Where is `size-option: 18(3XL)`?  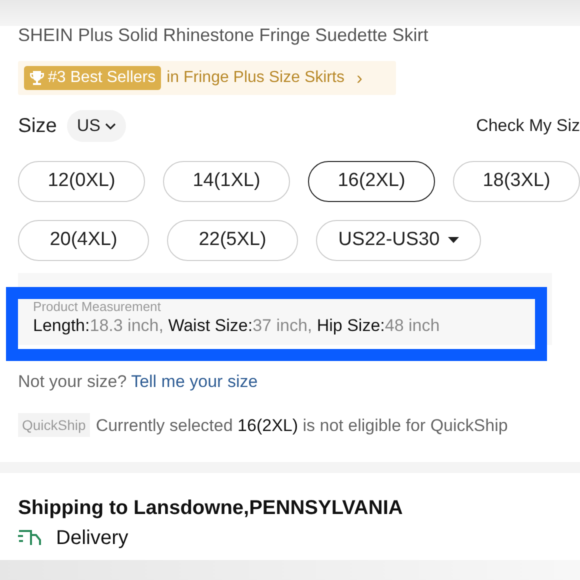
size-option: 18(3XL) is located at coordinates (516, 181).